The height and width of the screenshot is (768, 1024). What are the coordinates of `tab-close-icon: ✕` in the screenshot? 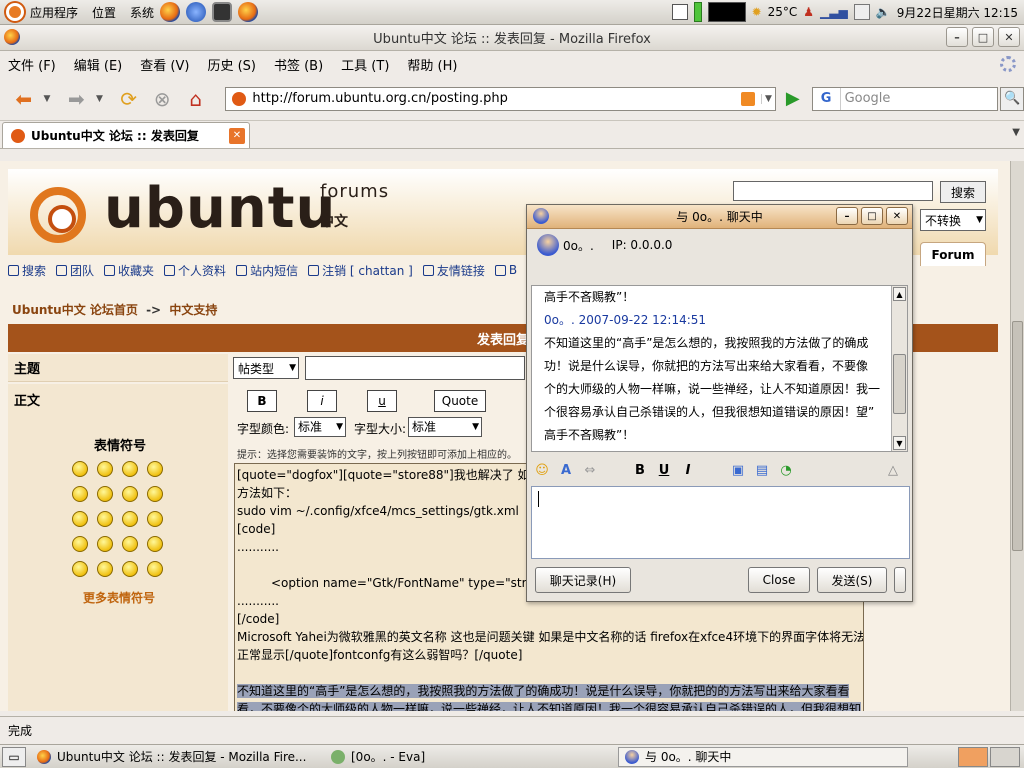 It's located at (237, 135).